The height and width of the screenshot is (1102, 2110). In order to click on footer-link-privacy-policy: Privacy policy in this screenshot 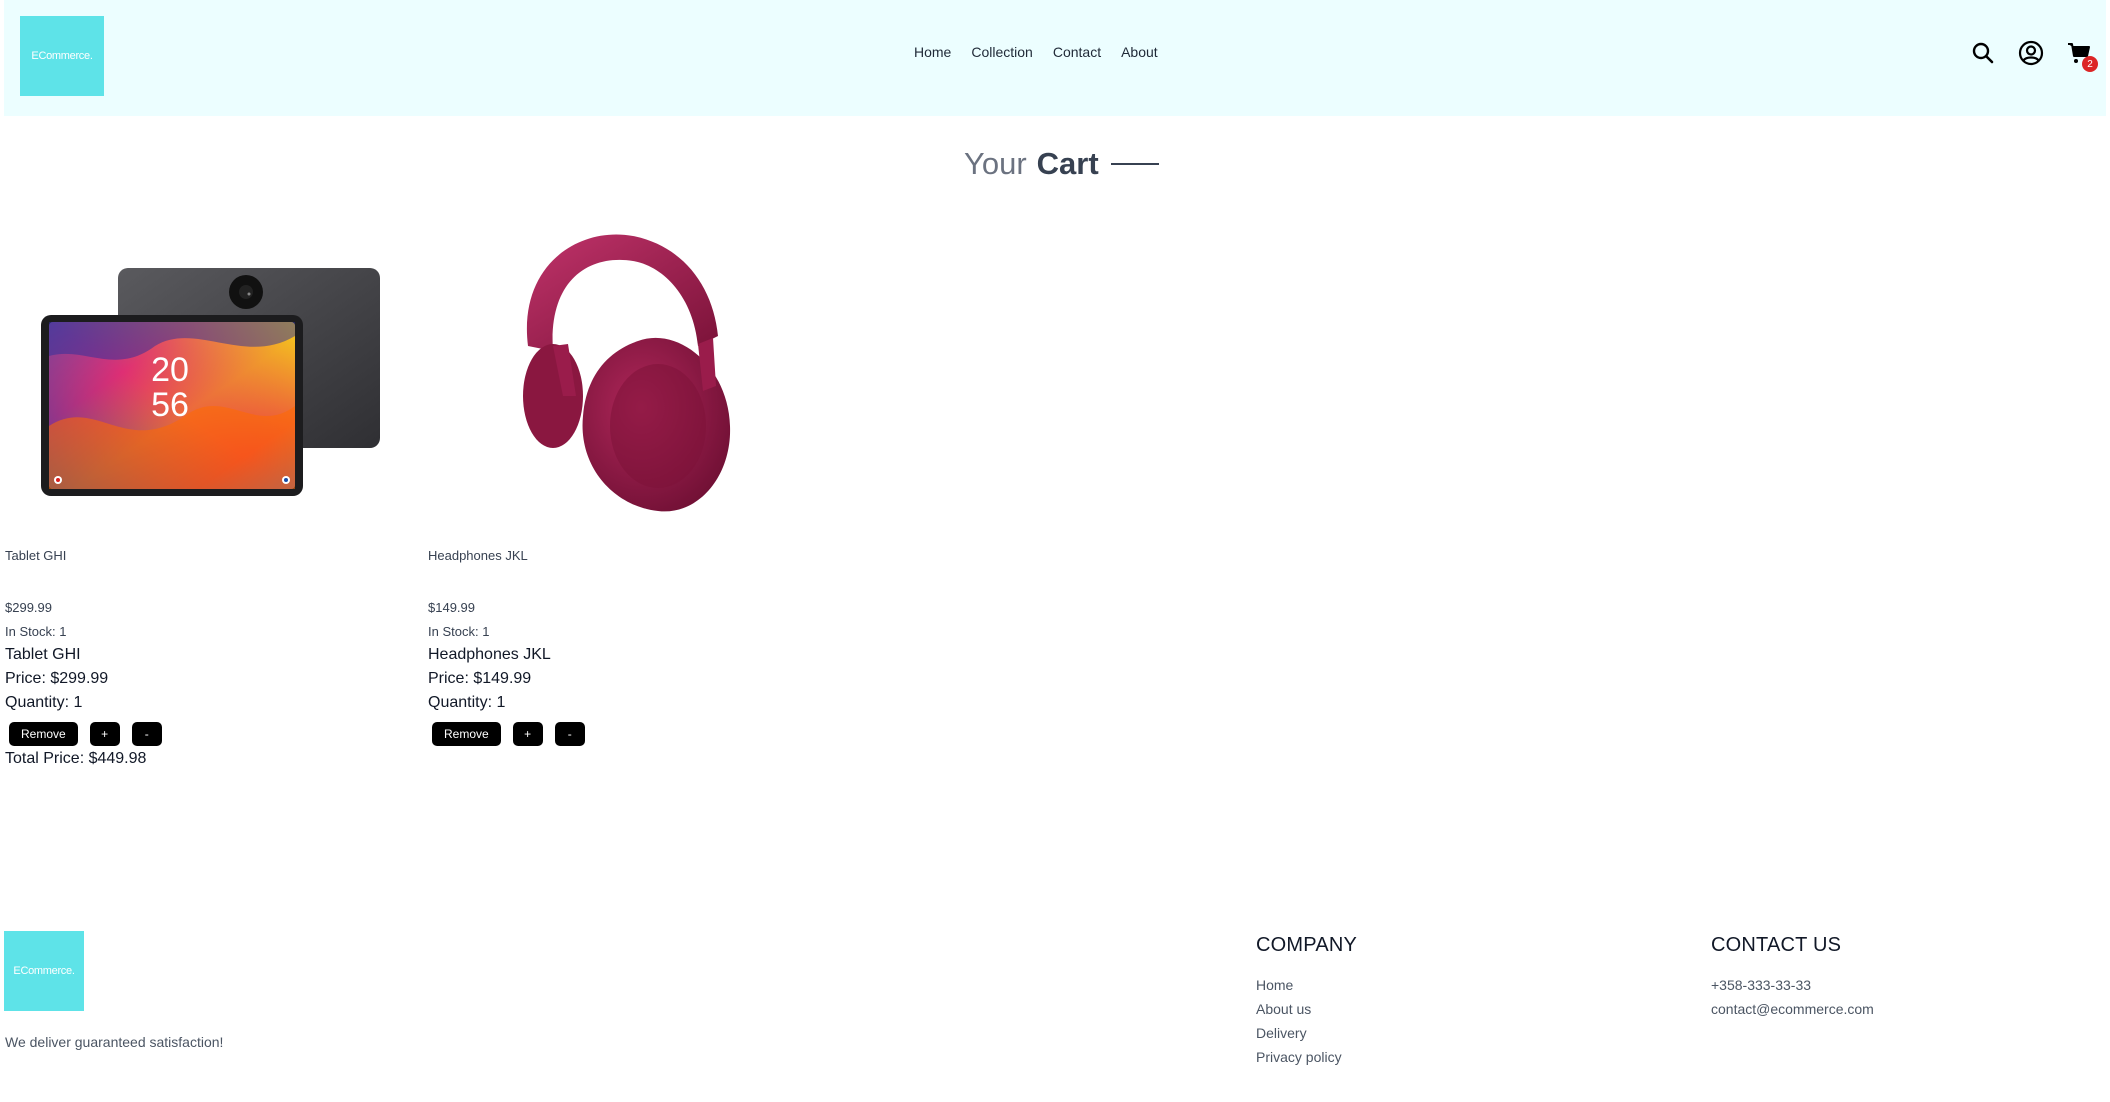, I will do `click(1306, 1057)`.